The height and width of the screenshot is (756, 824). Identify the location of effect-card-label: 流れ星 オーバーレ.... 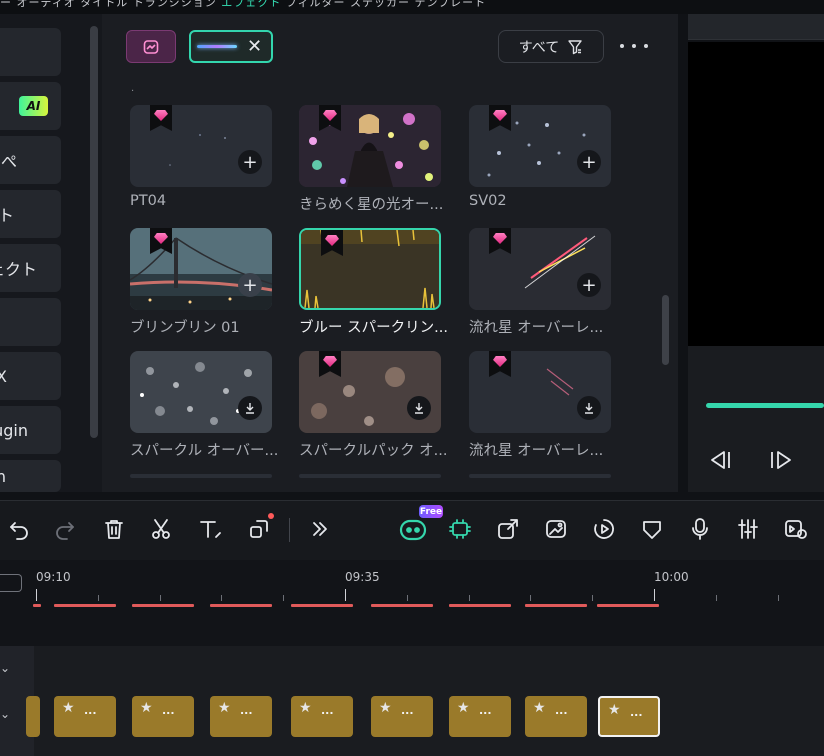
(536, 328).